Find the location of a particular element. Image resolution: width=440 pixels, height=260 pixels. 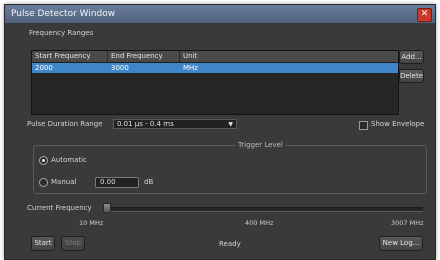

column-header-end-frequency: End Frequency is located at coordinates (144, 56).